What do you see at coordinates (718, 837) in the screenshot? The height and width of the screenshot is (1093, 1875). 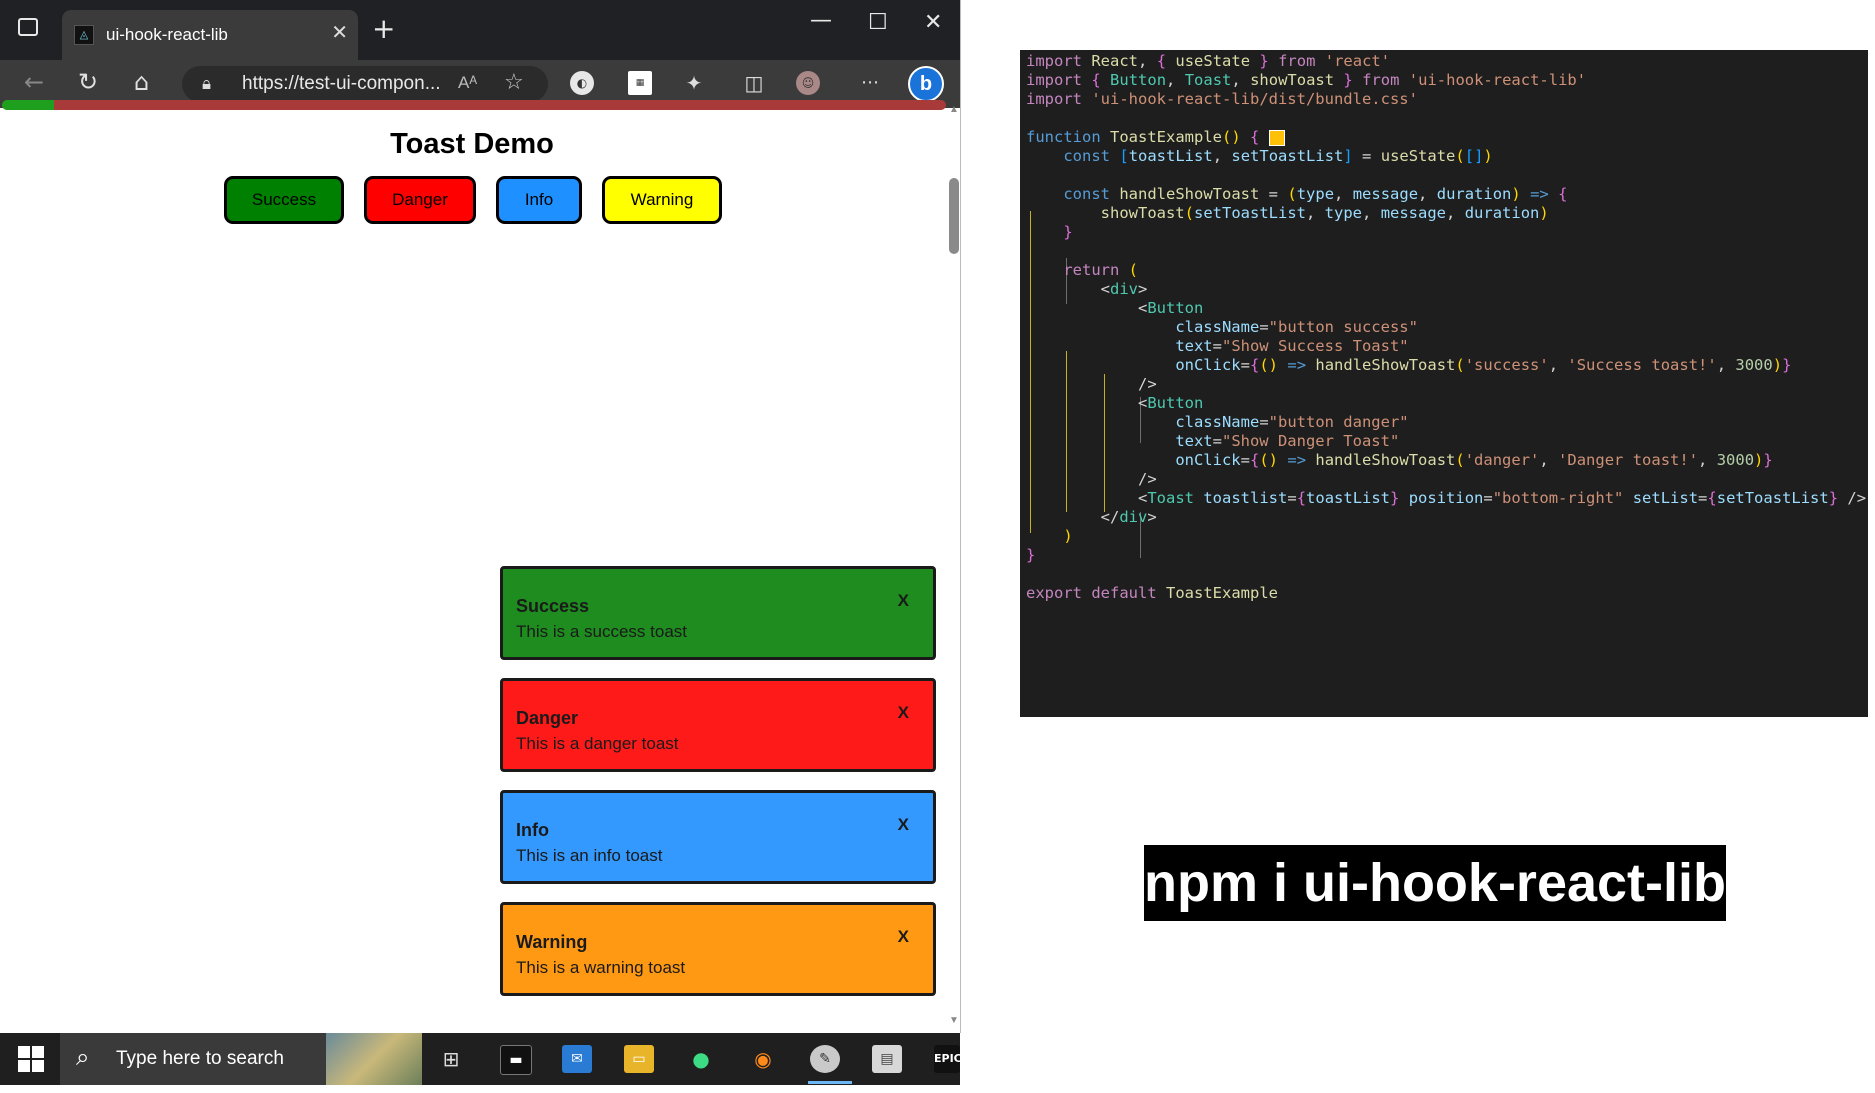 I see `toast-info: Info This is an info toast X` at bounding box center [718, 837].